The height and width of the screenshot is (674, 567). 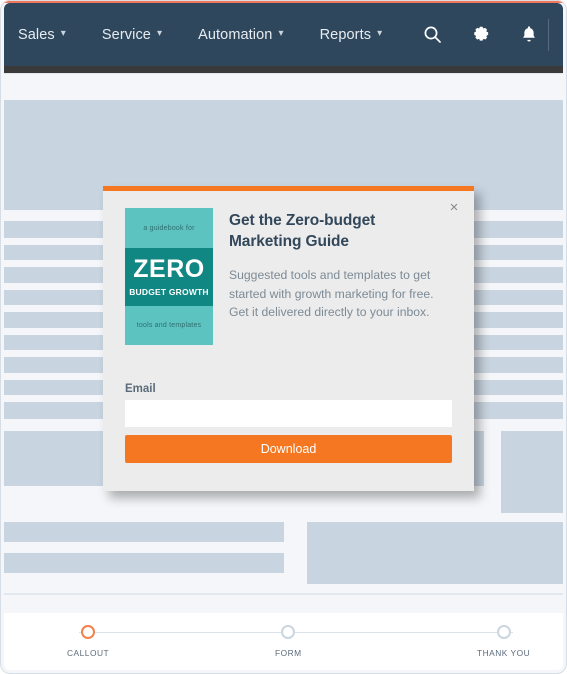 I want to click on search-icon, so click(x=432, y=35).